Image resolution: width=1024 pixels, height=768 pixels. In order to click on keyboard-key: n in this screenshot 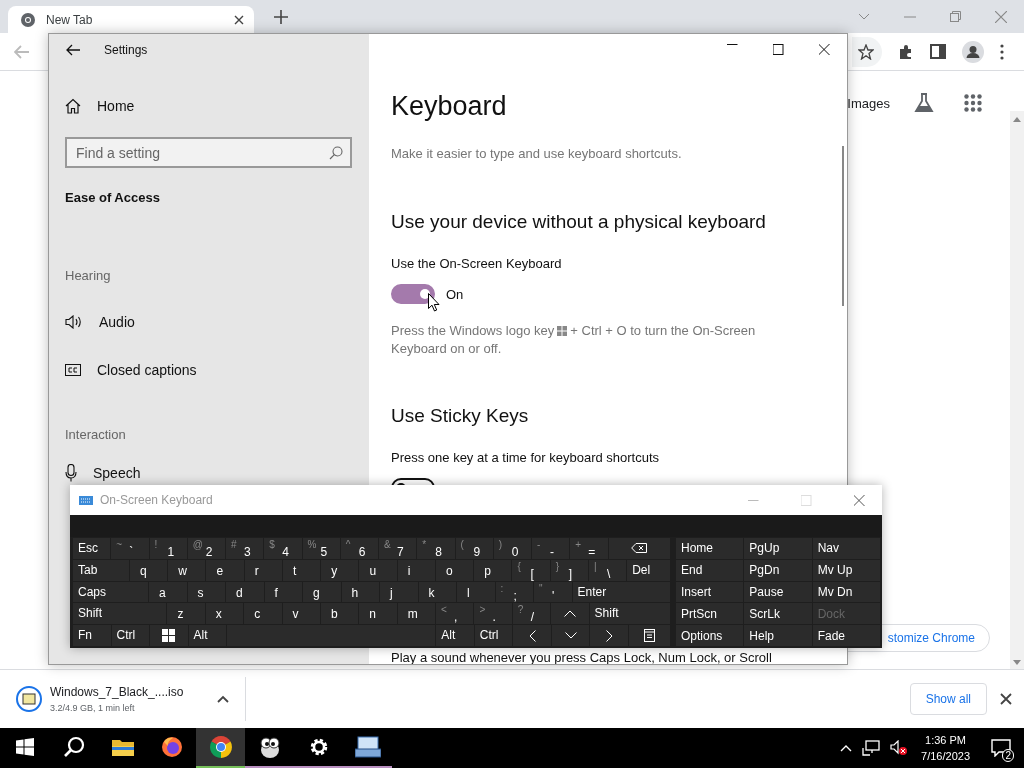, I will do `click(378, 614)`.